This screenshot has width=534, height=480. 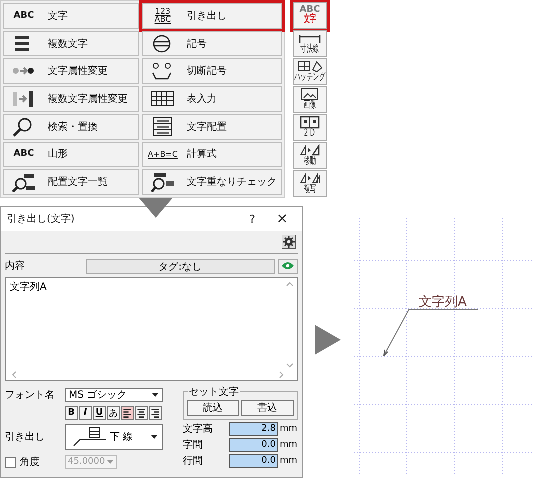 I want to click on text-area: 文字列A, so click(x=151, y=329).